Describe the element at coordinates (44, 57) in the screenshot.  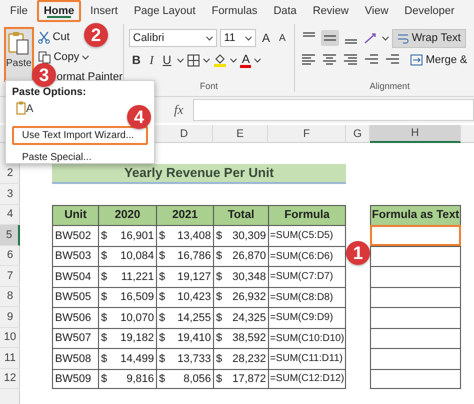
I see `copy-icon` at that location.